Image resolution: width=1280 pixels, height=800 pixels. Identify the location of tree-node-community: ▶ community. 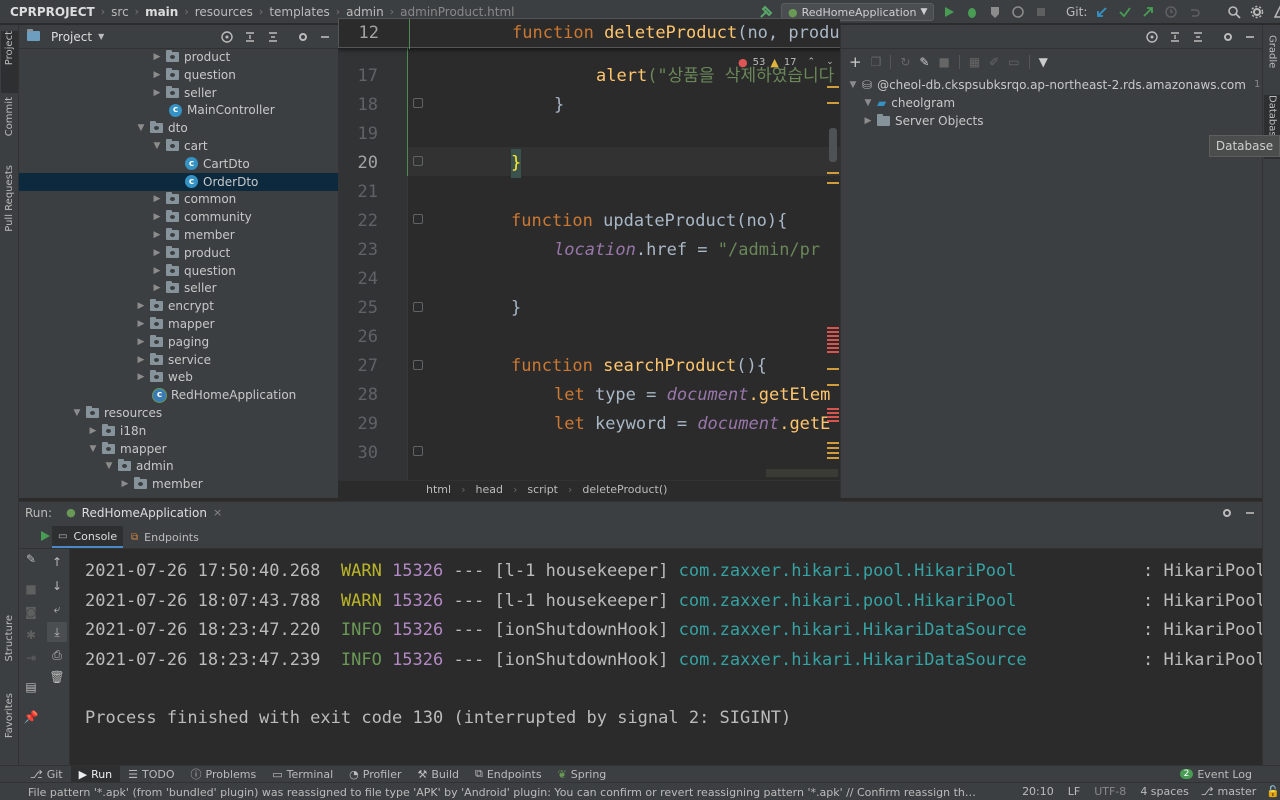
(135, 217).